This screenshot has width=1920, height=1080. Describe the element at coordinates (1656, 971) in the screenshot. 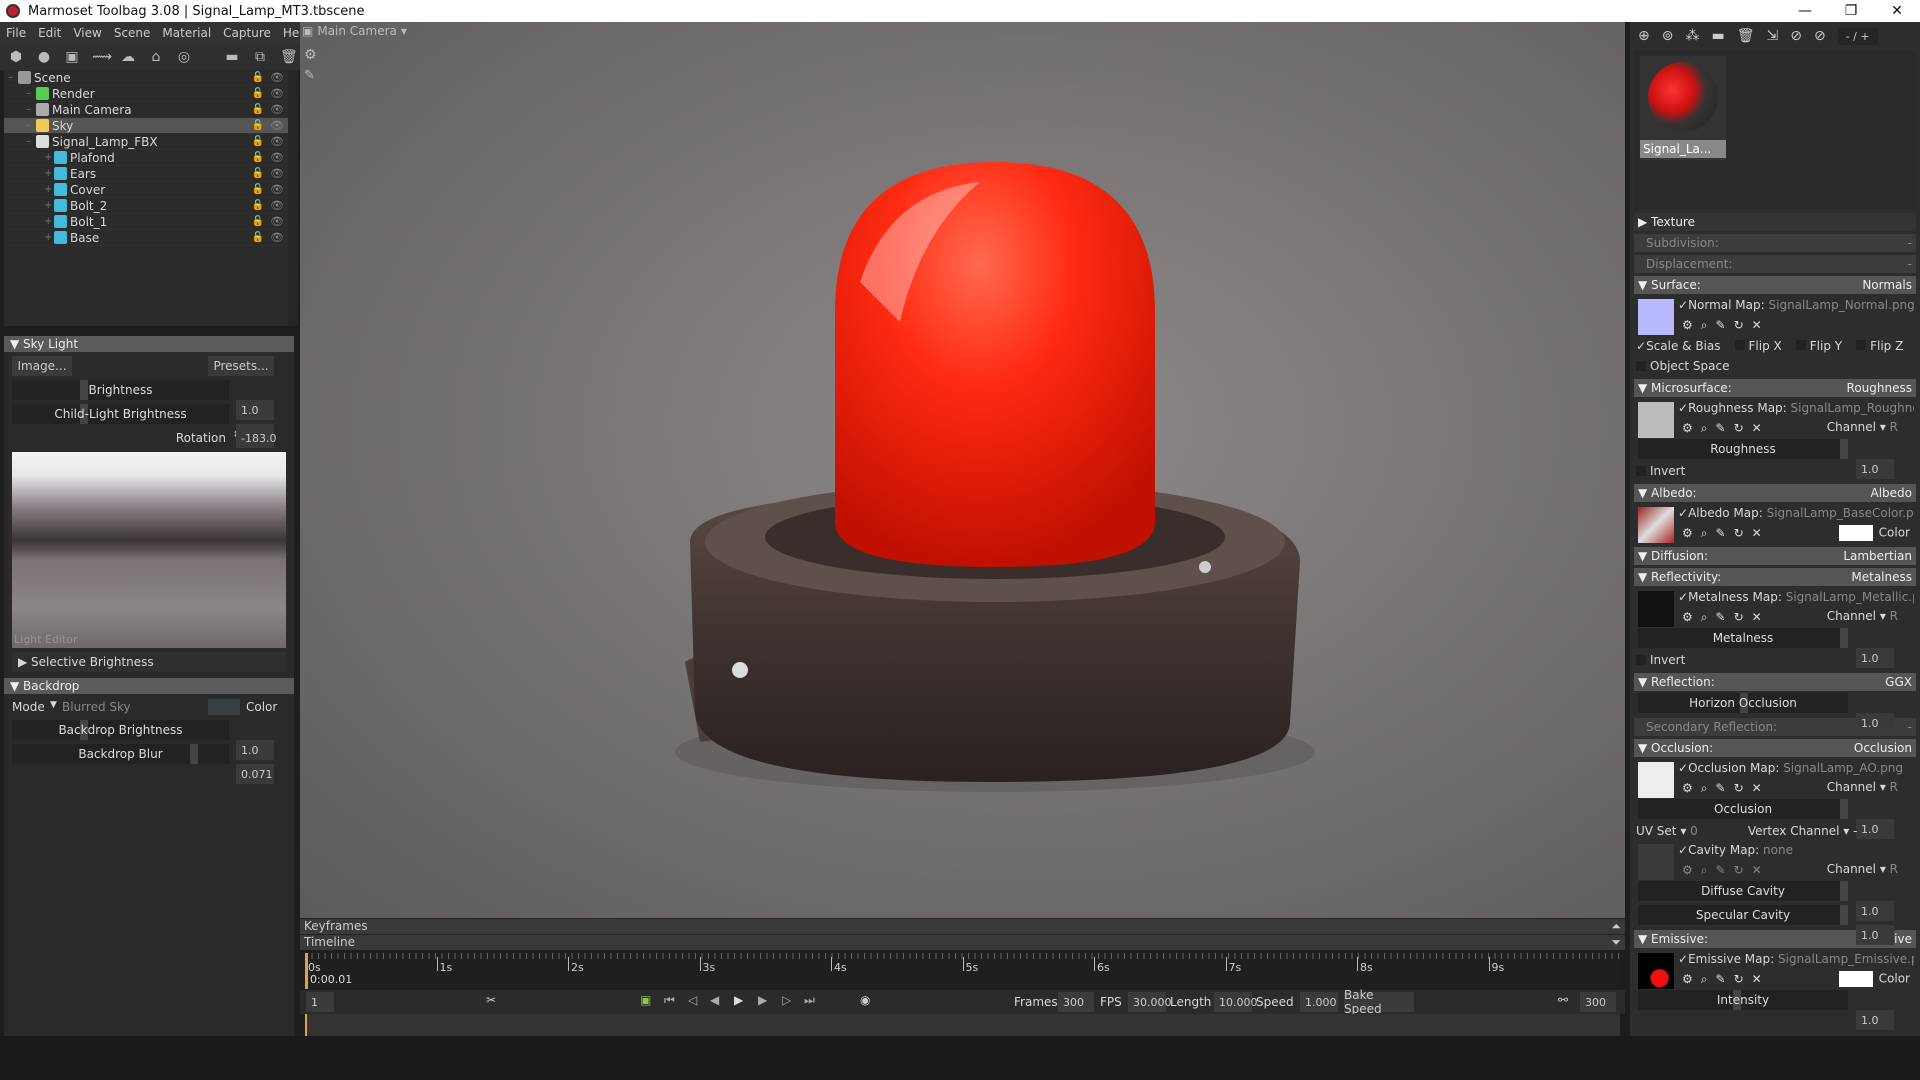

I see `emissive-map-thumbnail` at that location.